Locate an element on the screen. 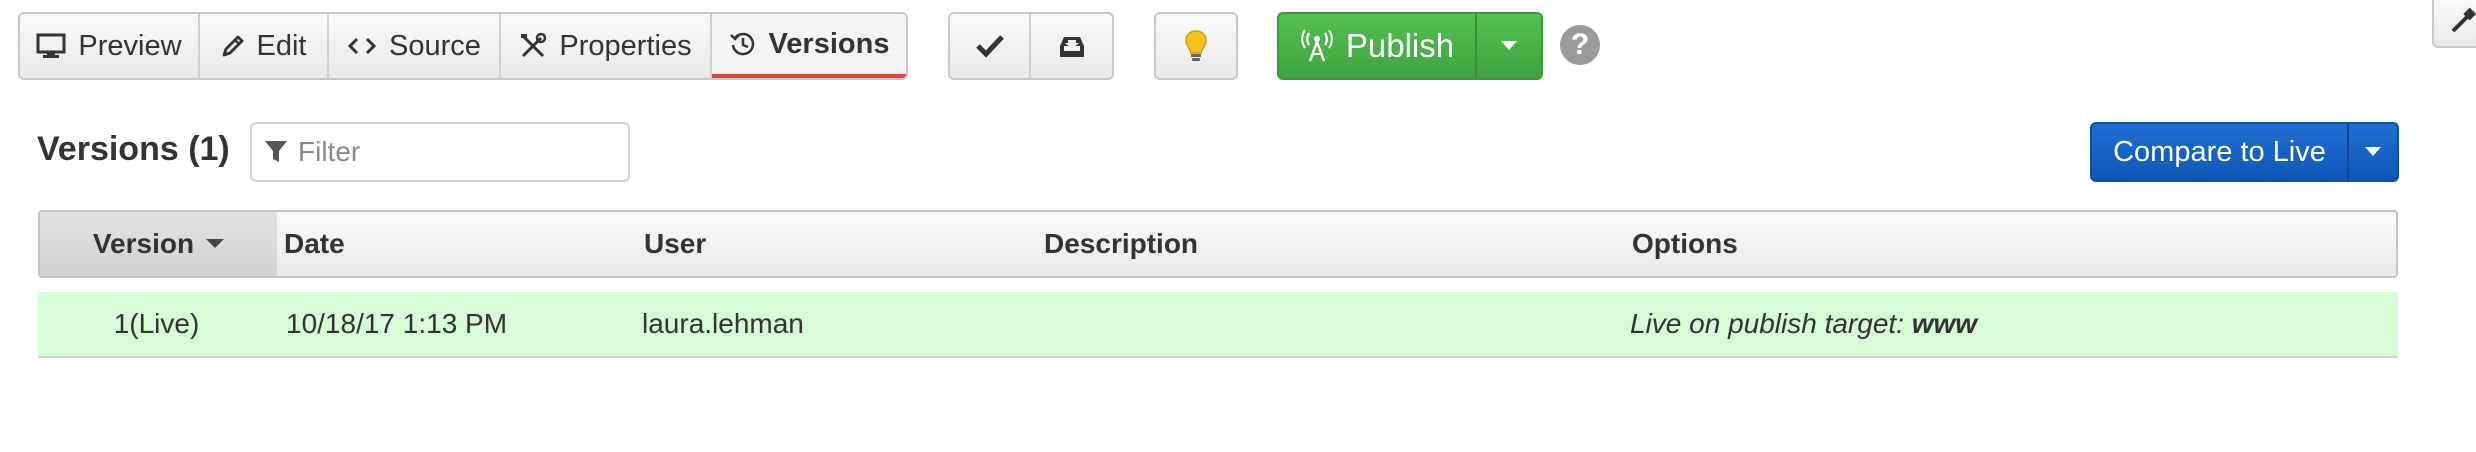 The height and width of the screenshot is (452, 2476). tip-group is located at coordinates (1196, 46).